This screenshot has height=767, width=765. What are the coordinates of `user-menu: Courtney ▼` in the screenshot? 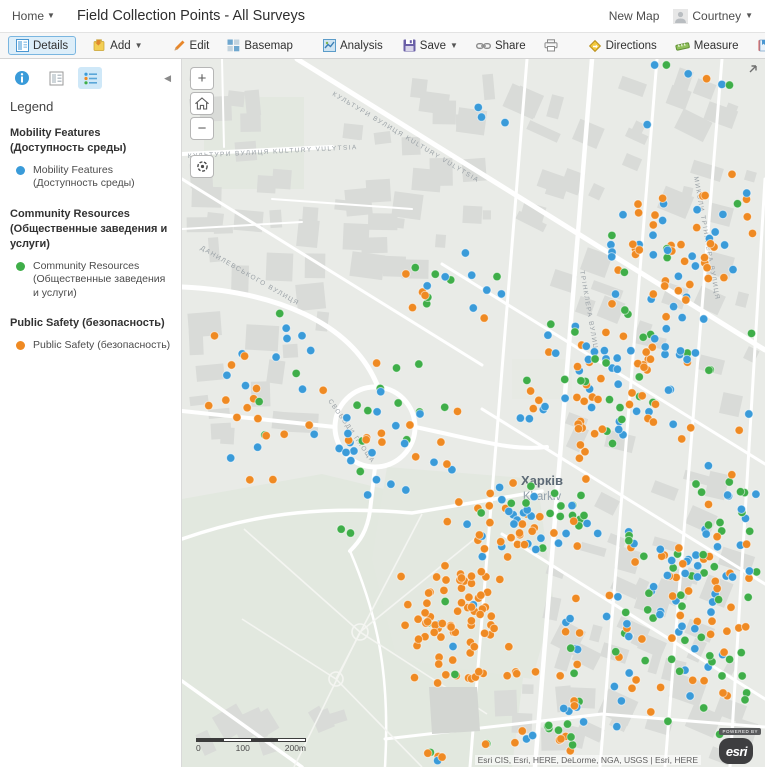 It's located at (713, 16).